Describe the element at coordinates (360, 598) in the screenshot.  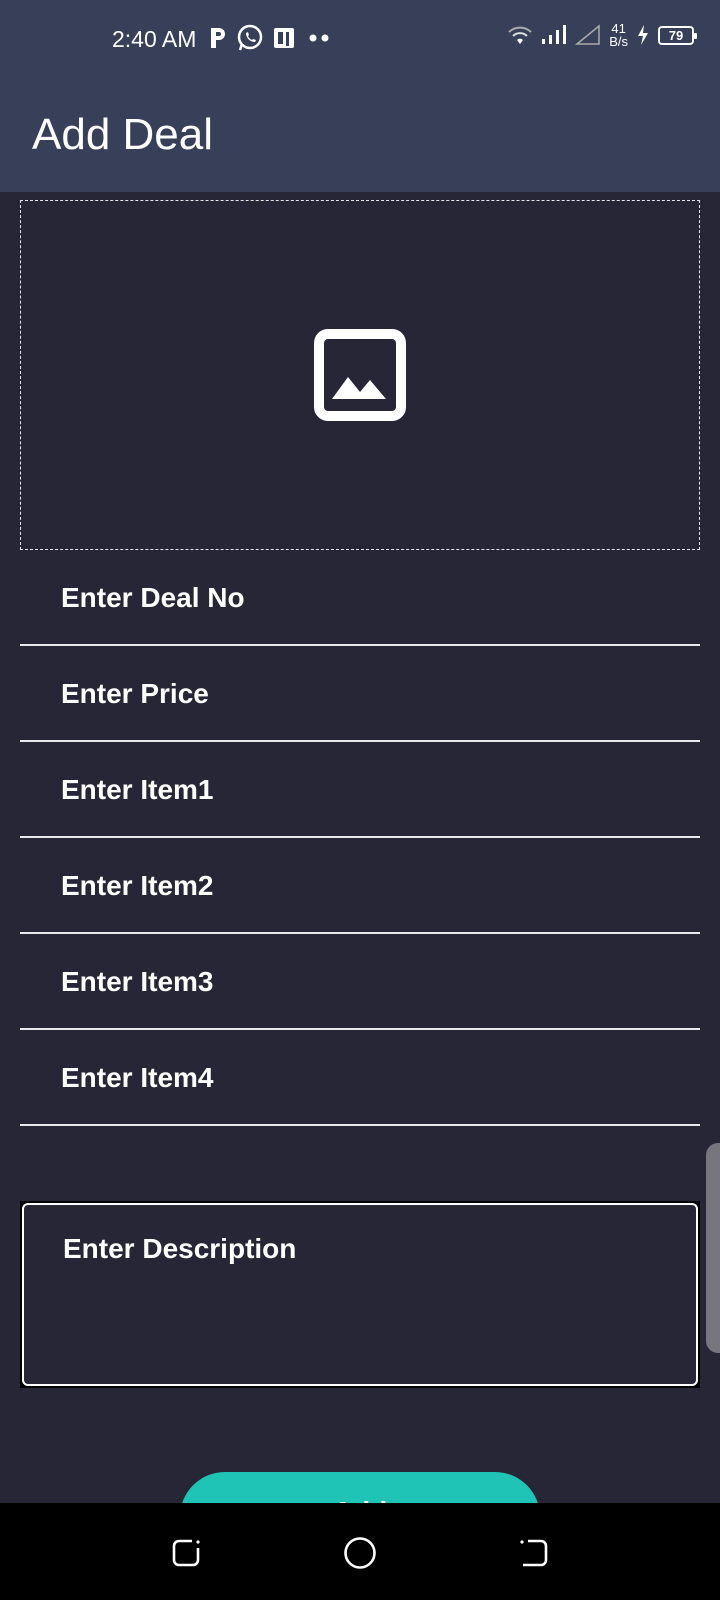
I see `deal-no-field: Enter Deal No` at that location.